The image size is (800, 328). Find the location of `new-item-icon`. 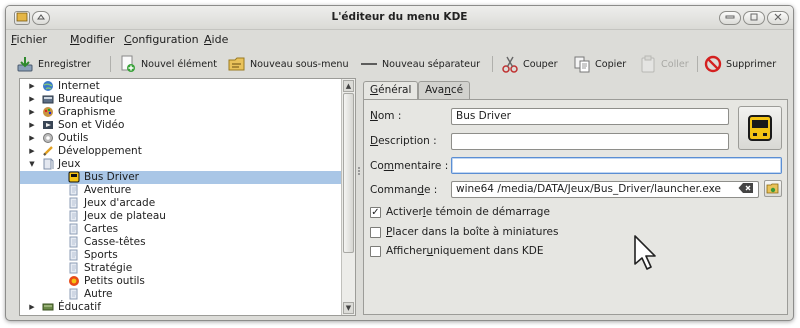

new-item-icon is located at coordinates (128, 63).